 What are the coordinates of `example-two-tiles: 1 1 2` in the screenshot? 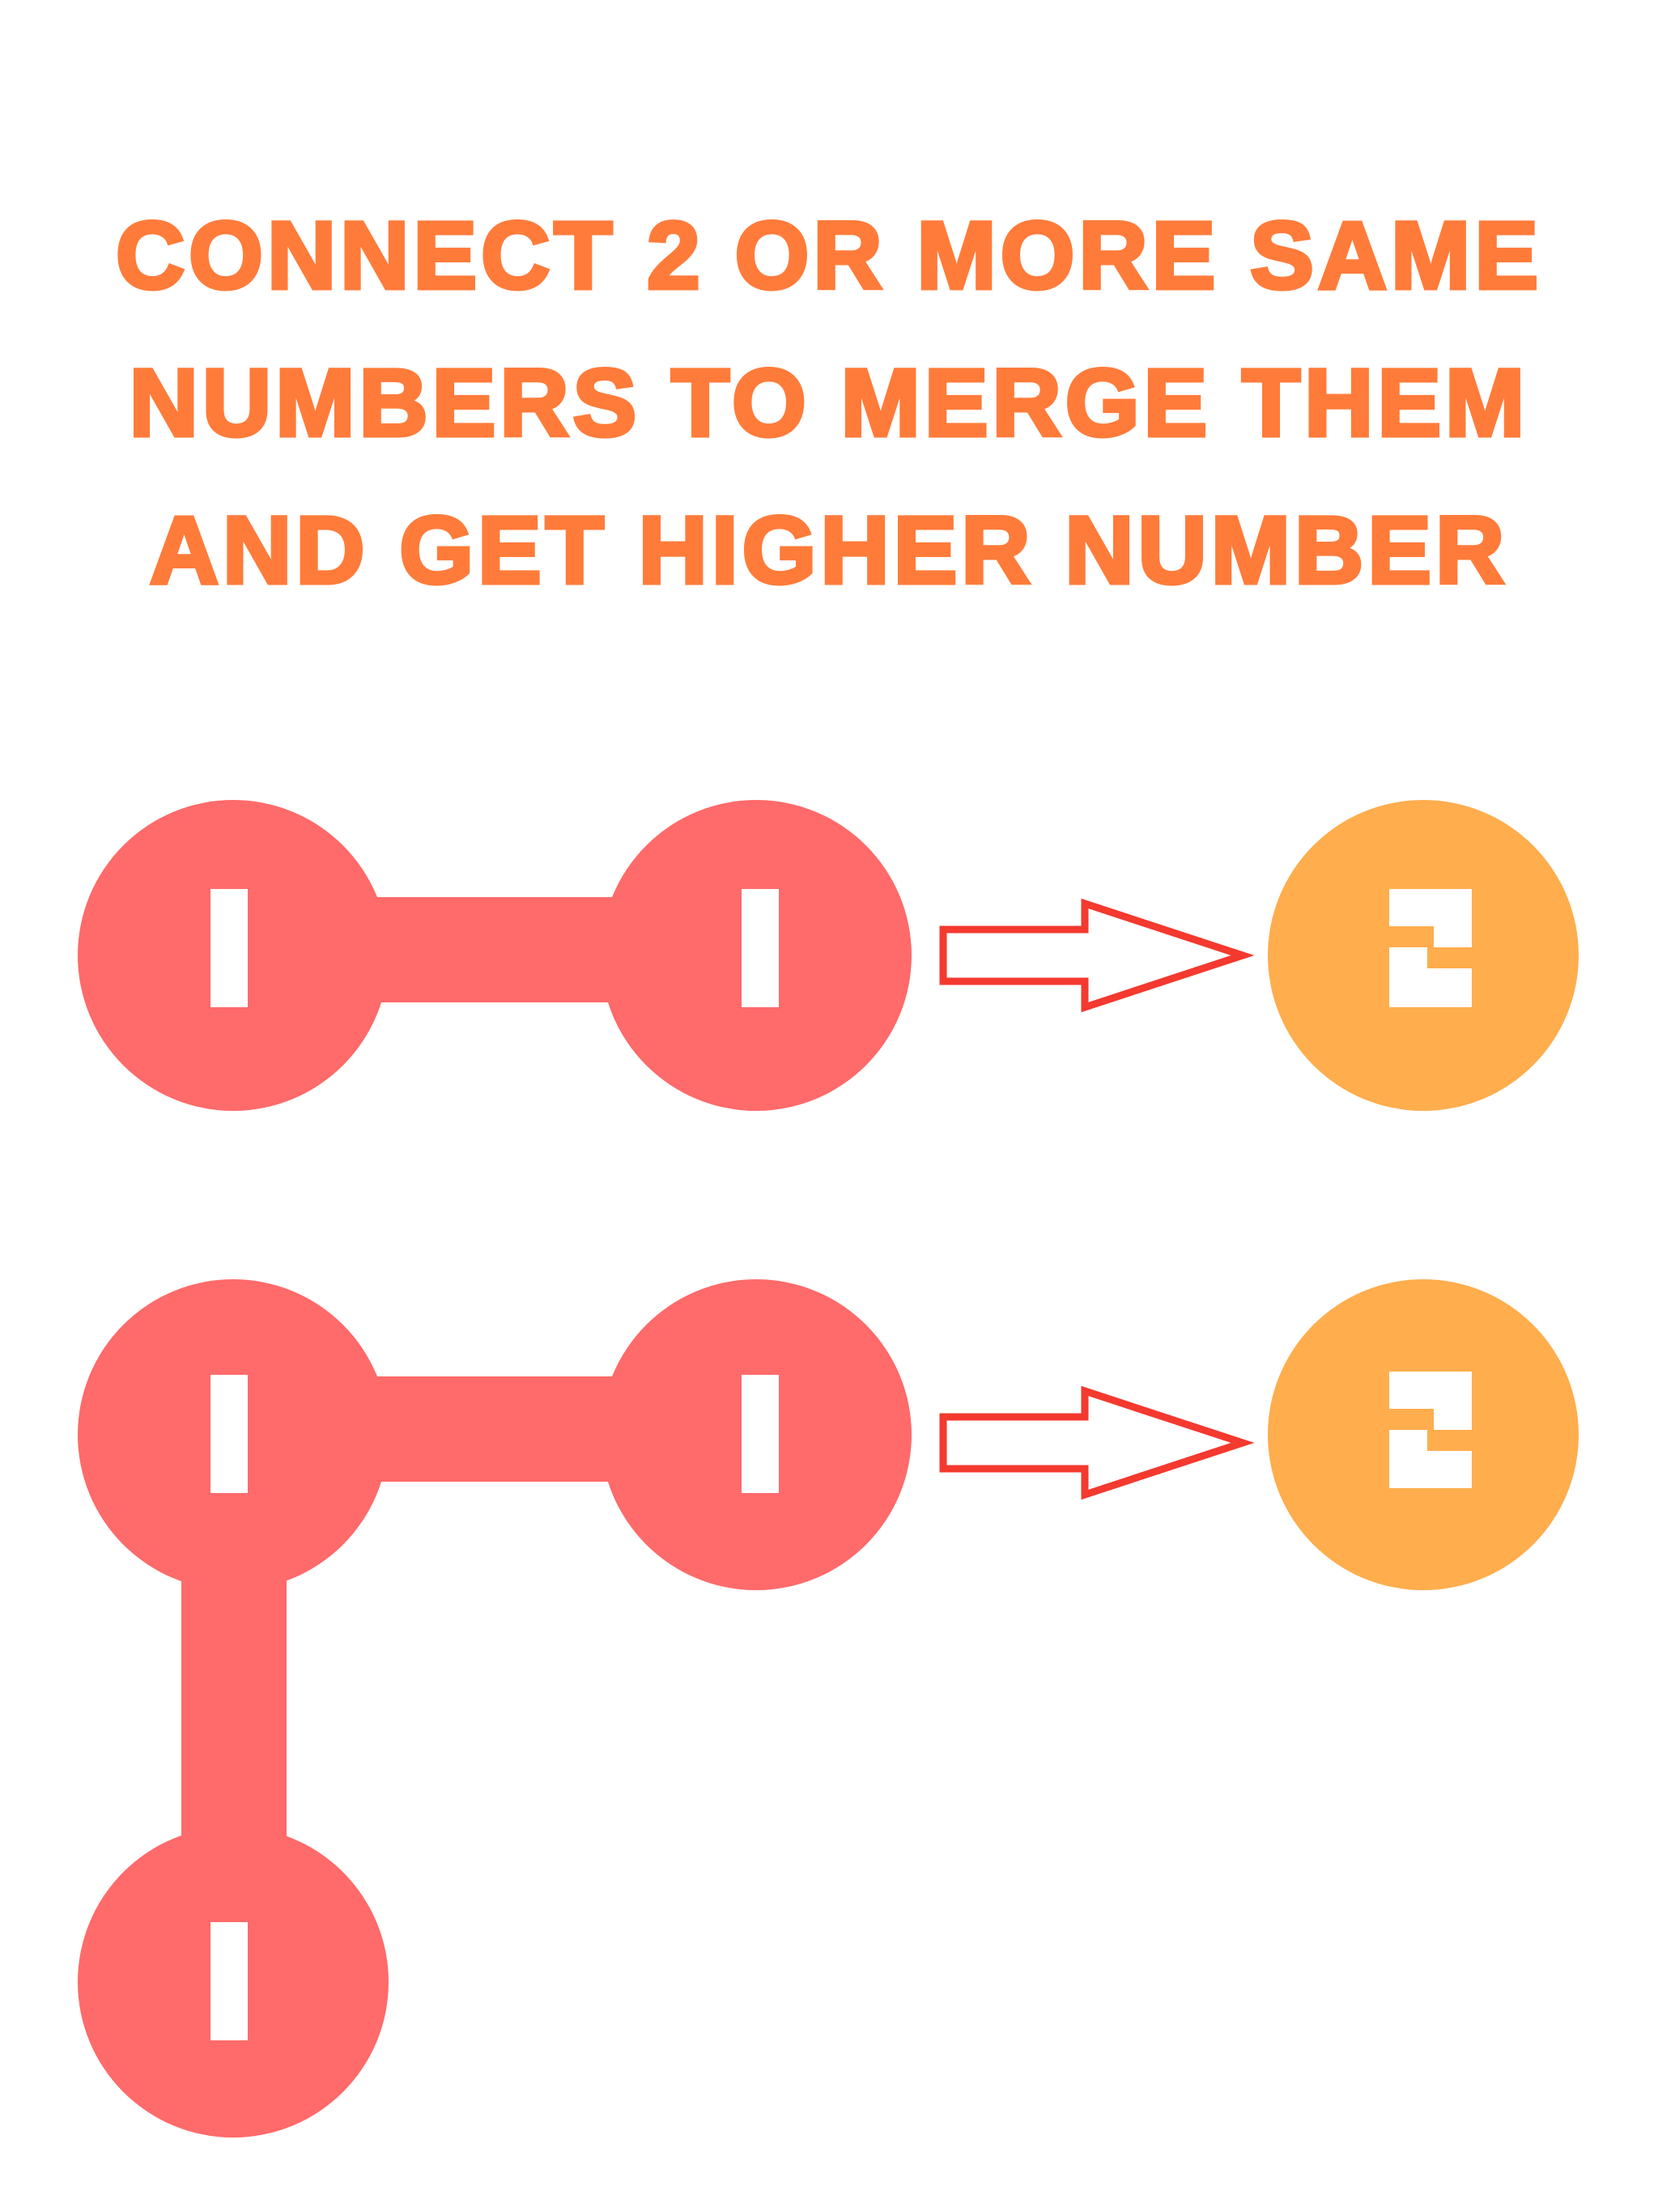 It's located at (828, 956).